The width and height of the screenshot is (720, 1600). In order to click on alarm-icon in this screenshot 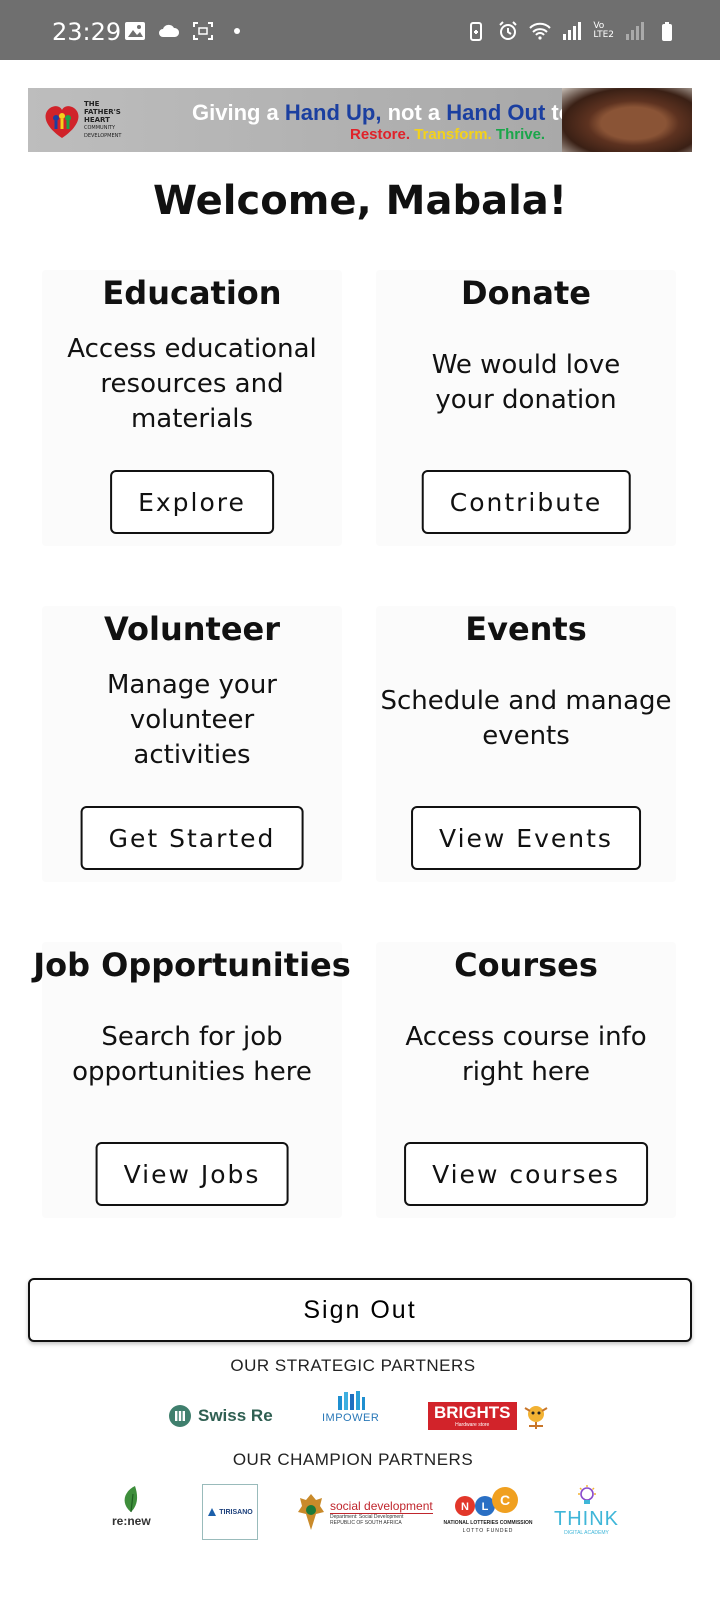, I will do `click(508, 30)`.